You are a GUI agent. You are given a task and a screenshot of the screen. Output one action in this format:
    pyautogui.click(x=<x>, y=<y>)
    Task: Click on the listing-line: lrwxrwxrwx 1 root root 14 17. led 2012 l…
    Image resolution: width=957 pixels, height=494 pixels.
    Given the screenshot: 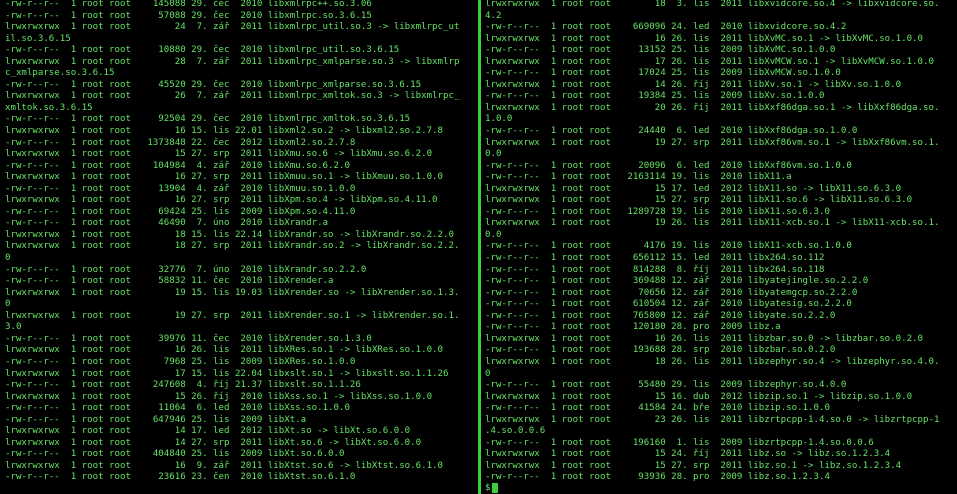 What is the action you would take?
    pyautogui.click(x=208, y=431)
    